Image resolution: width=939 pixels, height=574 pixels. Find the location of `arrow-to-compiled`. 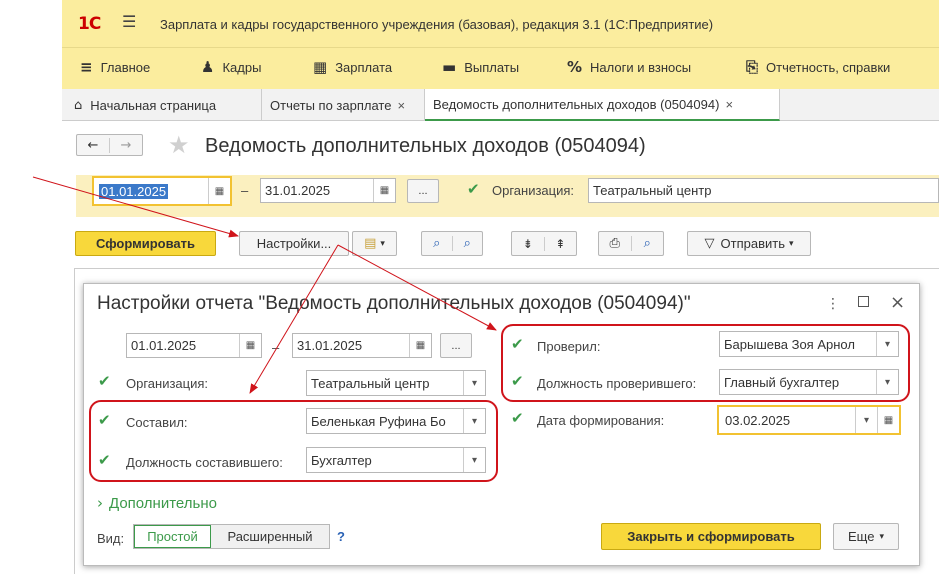

arrow-to-compiled is located at coordinates (294, 319).